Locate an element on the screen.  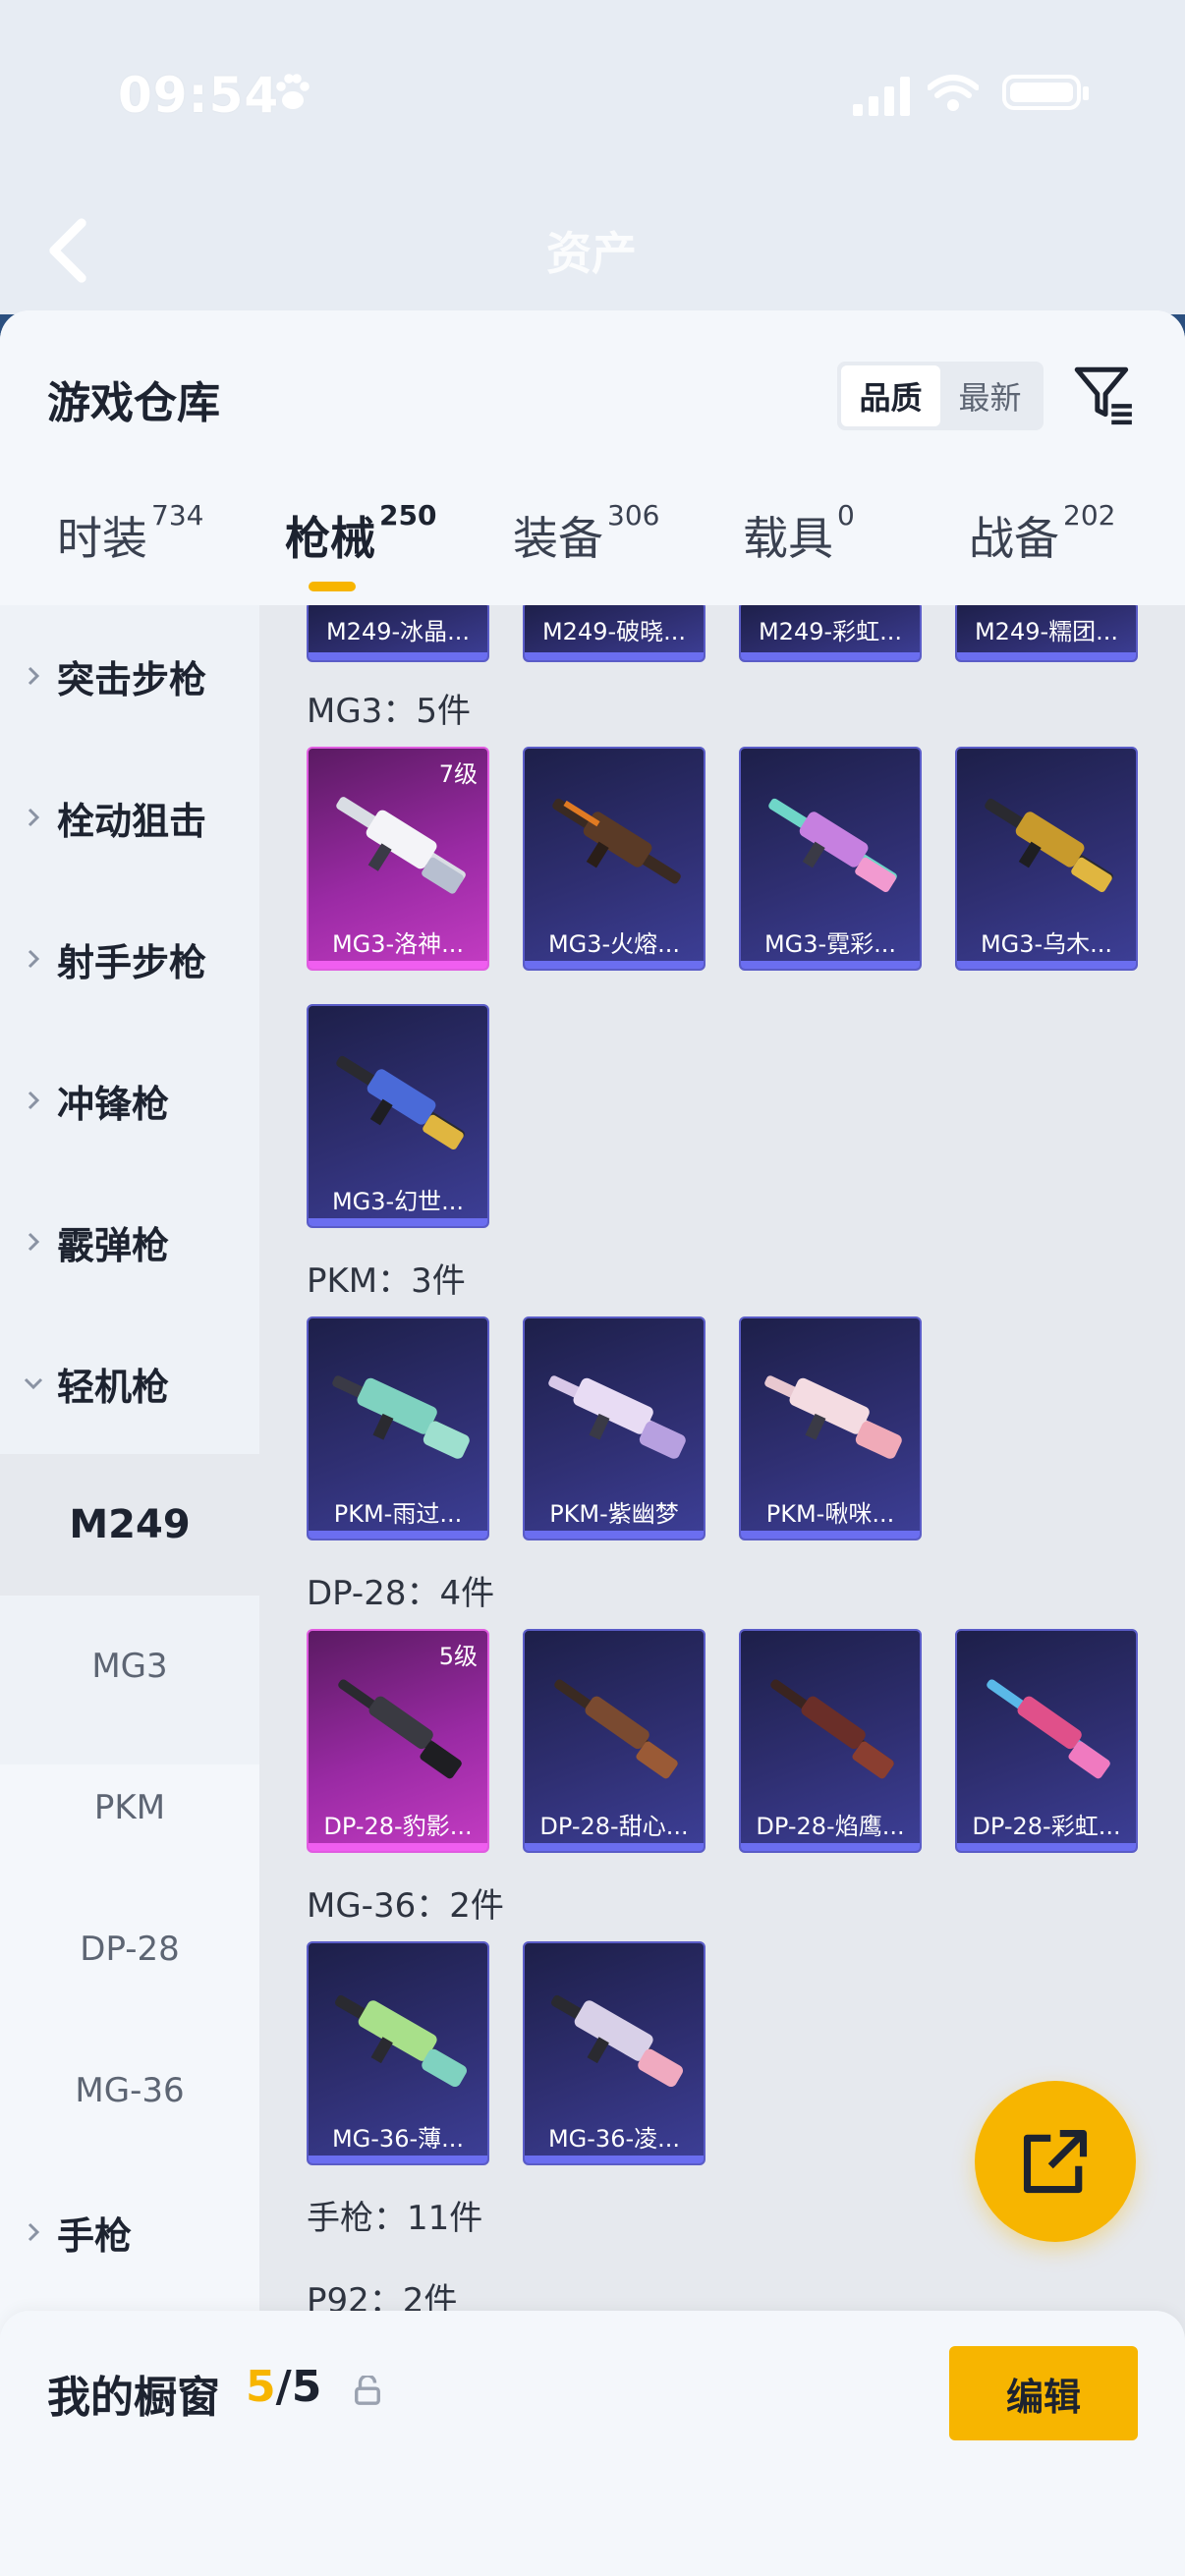
sort-newest: 最新 is located at coordinates (990, 395).